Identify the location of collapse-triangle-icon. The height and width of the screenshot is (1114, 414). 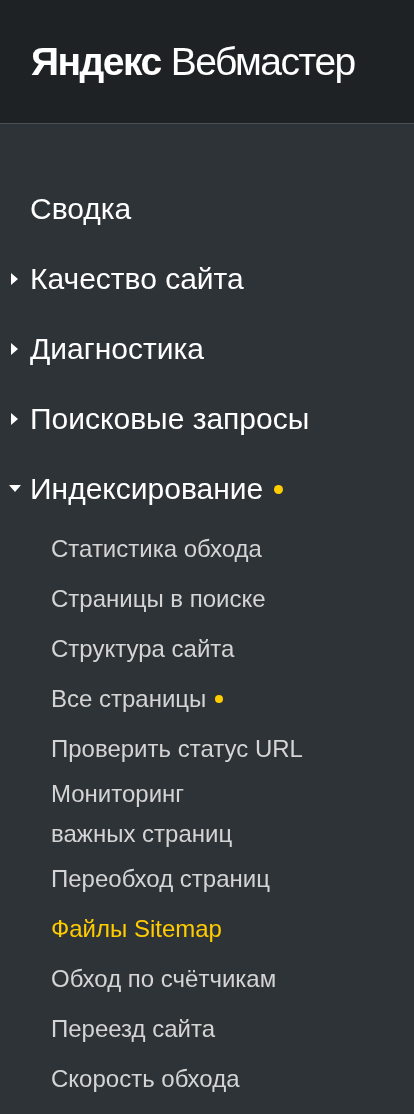
(15, 489).